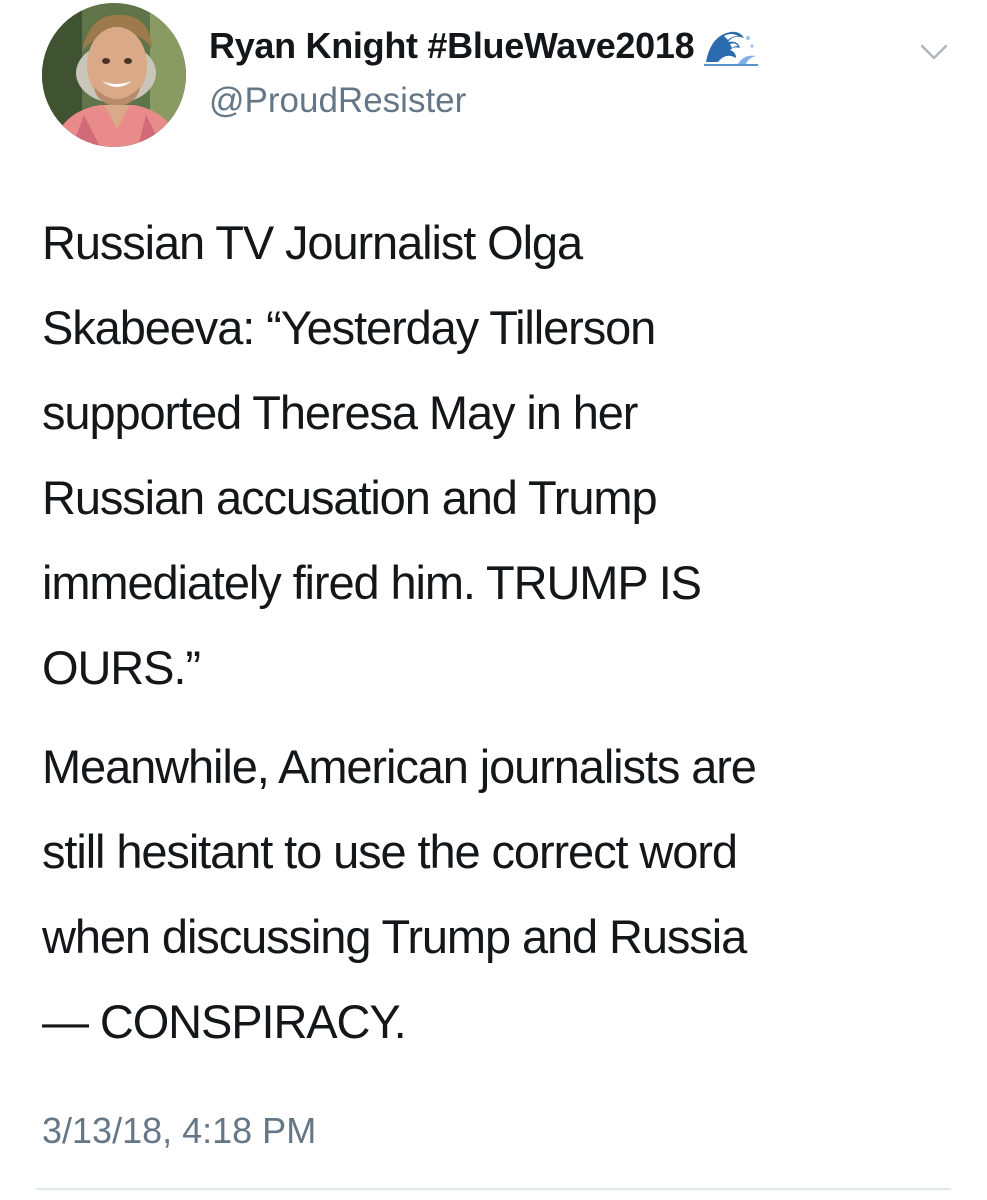 The height and width of the screenshot is (1200, 987). I want to click on display-name-row: Ryan Knight #BlueWave2018, so click(549, 46).